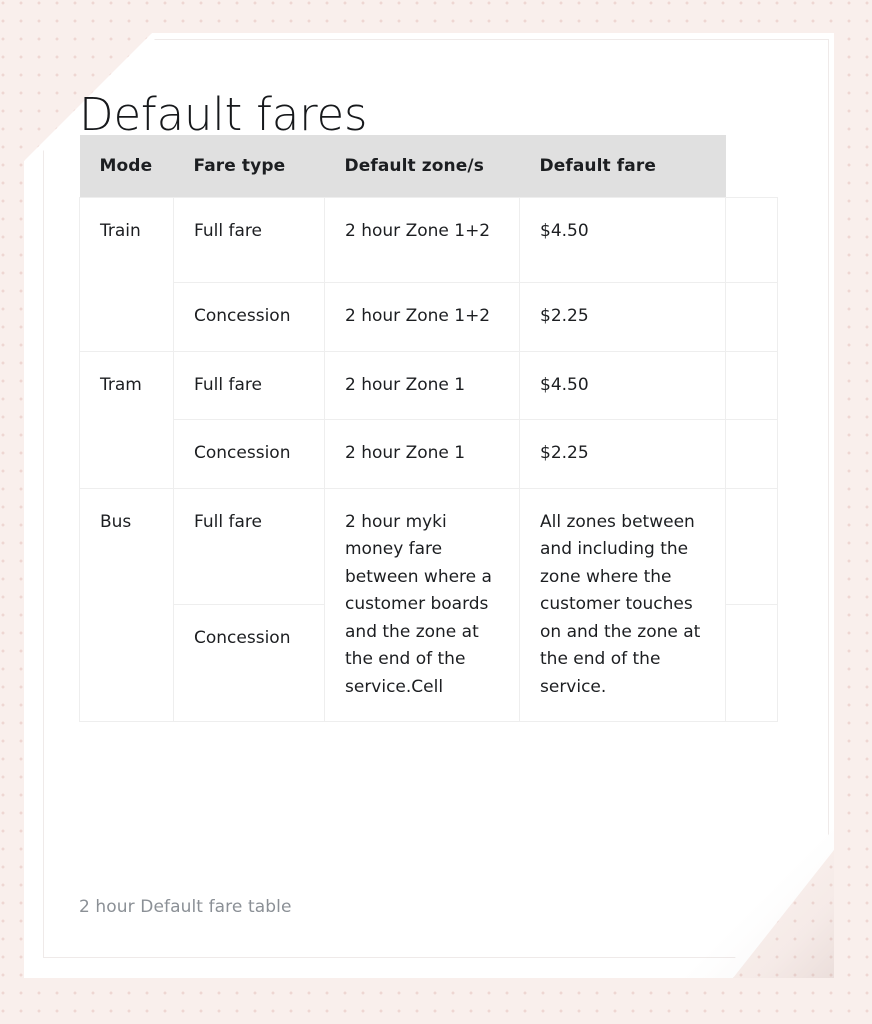 The height and width of the screenshot is (1024, 872). I want to click on cell-mode-tram: Tram, so click(126, 419).